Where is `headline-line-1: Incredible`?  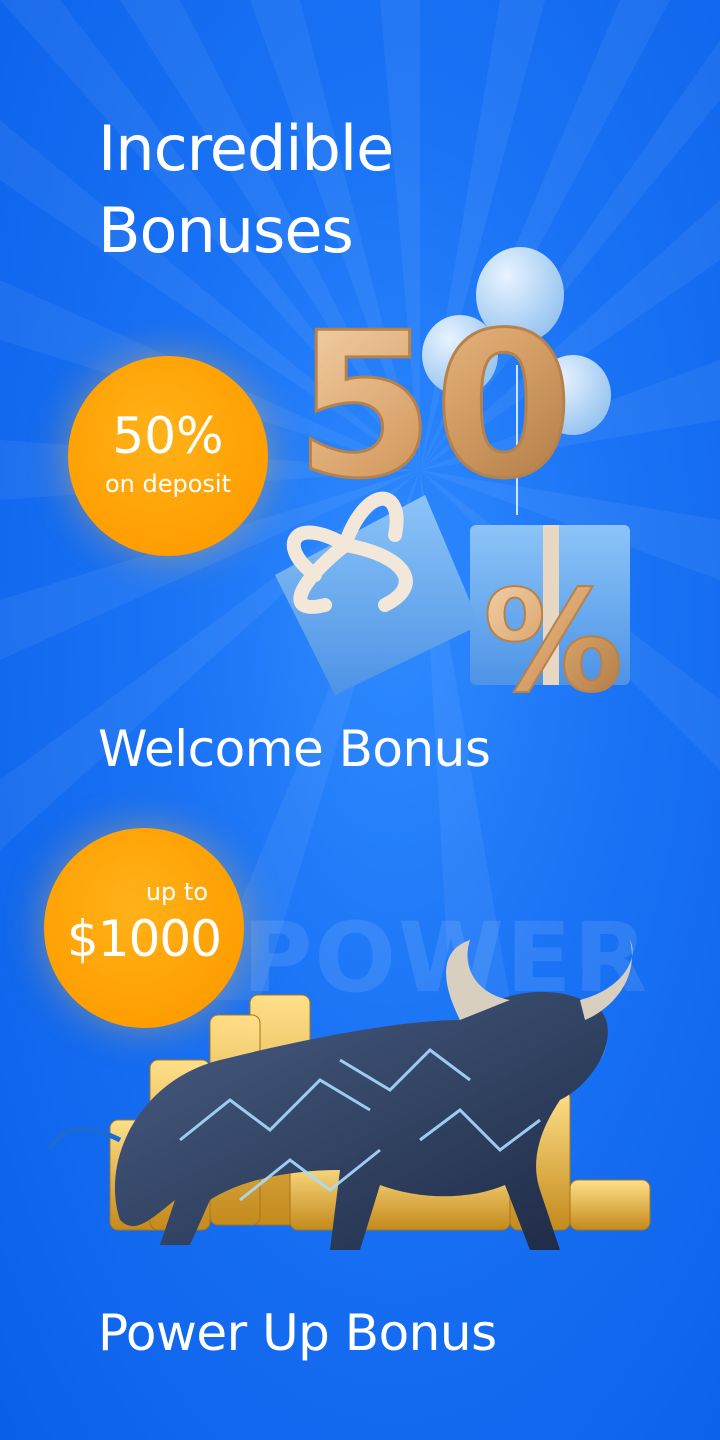
headline-line-1: Incredible is located at coordinates (246, 148).